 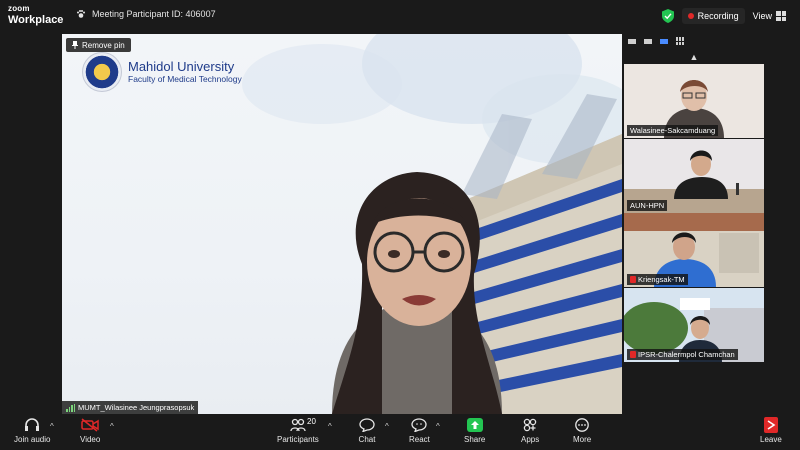 What do you see at coordinates (32, 439) in the screenshot?
I see `join-audio-label: Join audio` at bounding box center [32, 439].